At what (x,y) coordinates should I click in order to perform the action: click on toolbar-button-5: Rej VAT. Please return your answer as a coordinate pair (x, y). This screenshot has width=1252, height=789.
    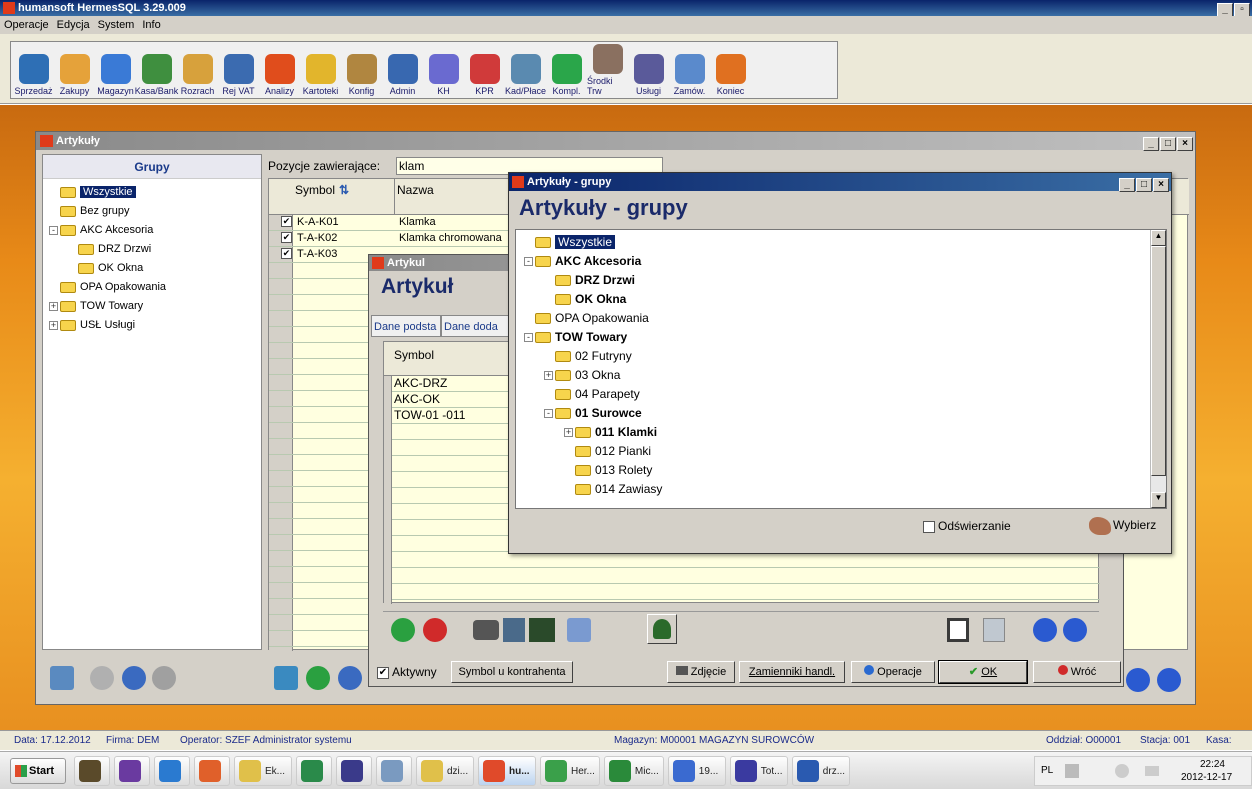
    Looking at the image, I should click on (238, 75).